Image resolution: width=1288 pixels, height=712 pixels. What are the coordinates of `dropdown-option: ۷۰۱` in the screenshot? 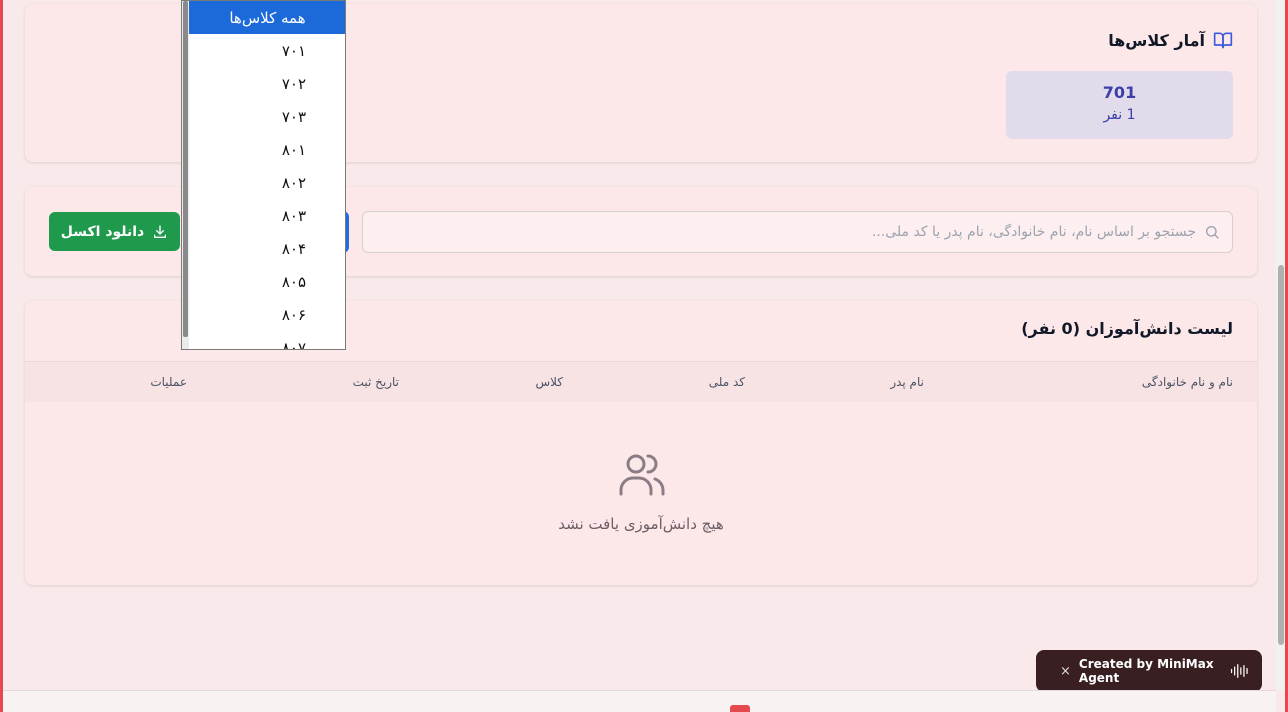 It's located at (267, 50).